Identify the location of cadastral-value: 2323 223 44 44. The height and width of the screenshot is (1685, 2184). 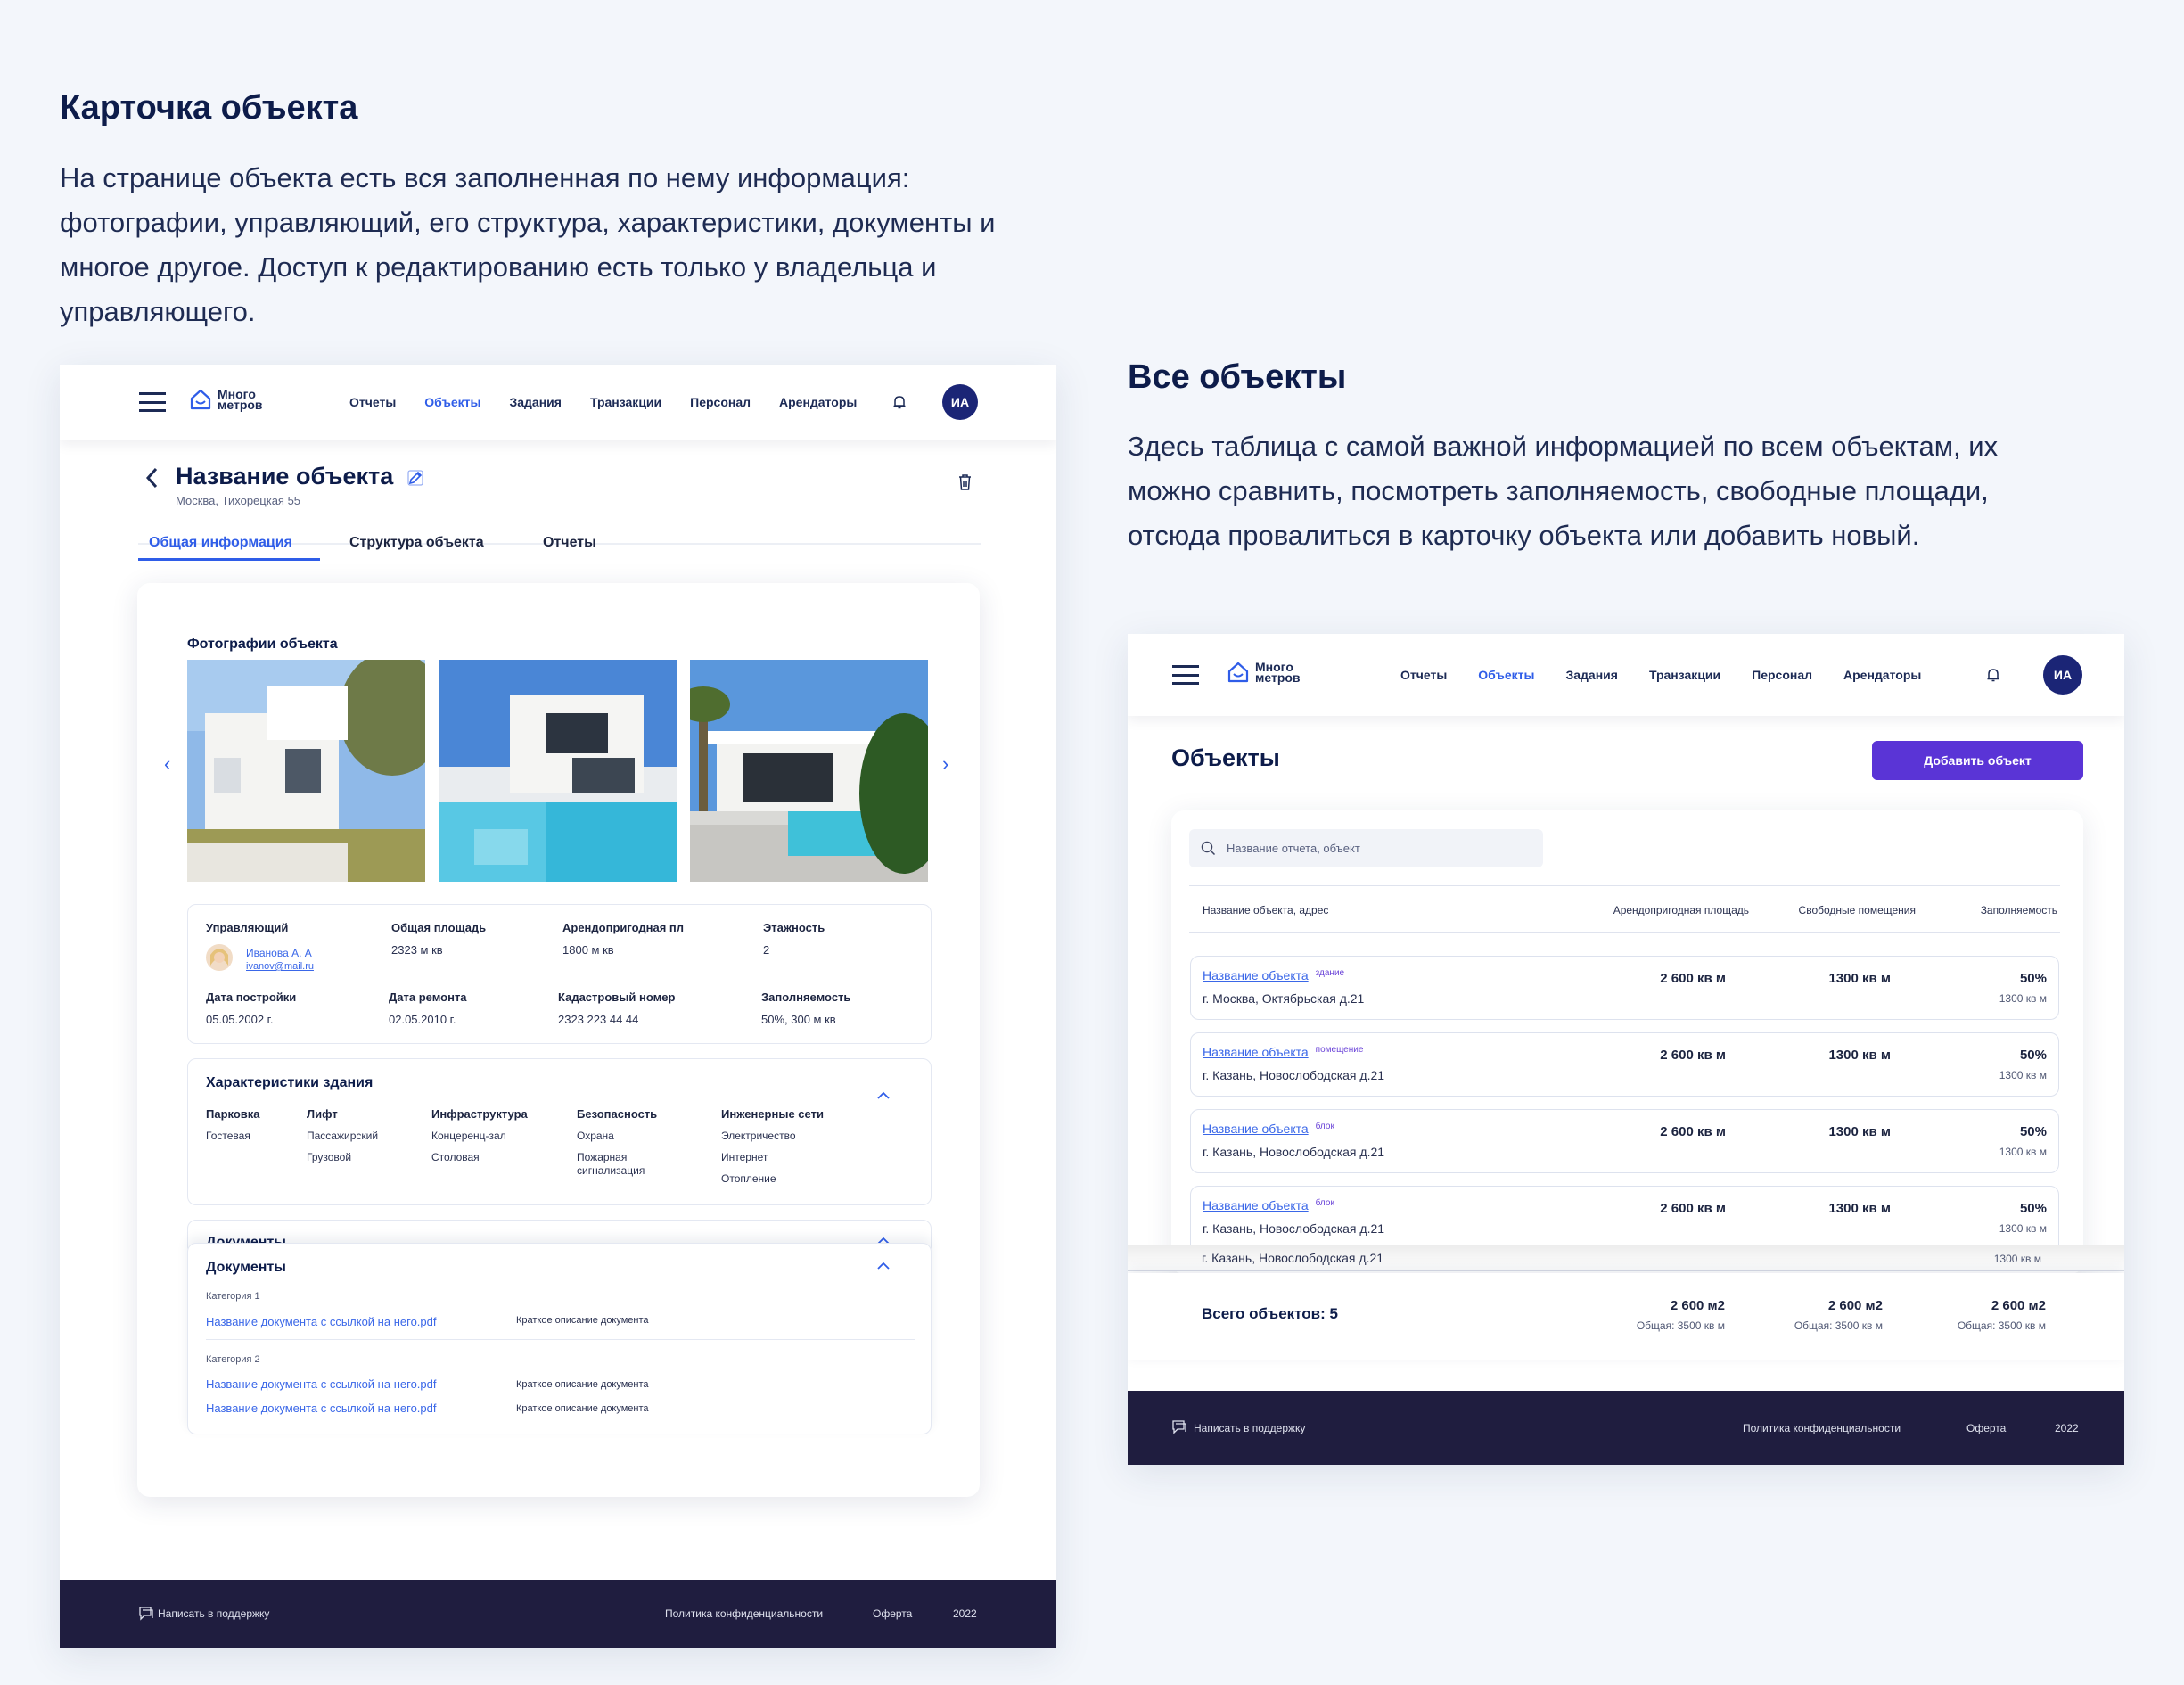
(599, 1020).